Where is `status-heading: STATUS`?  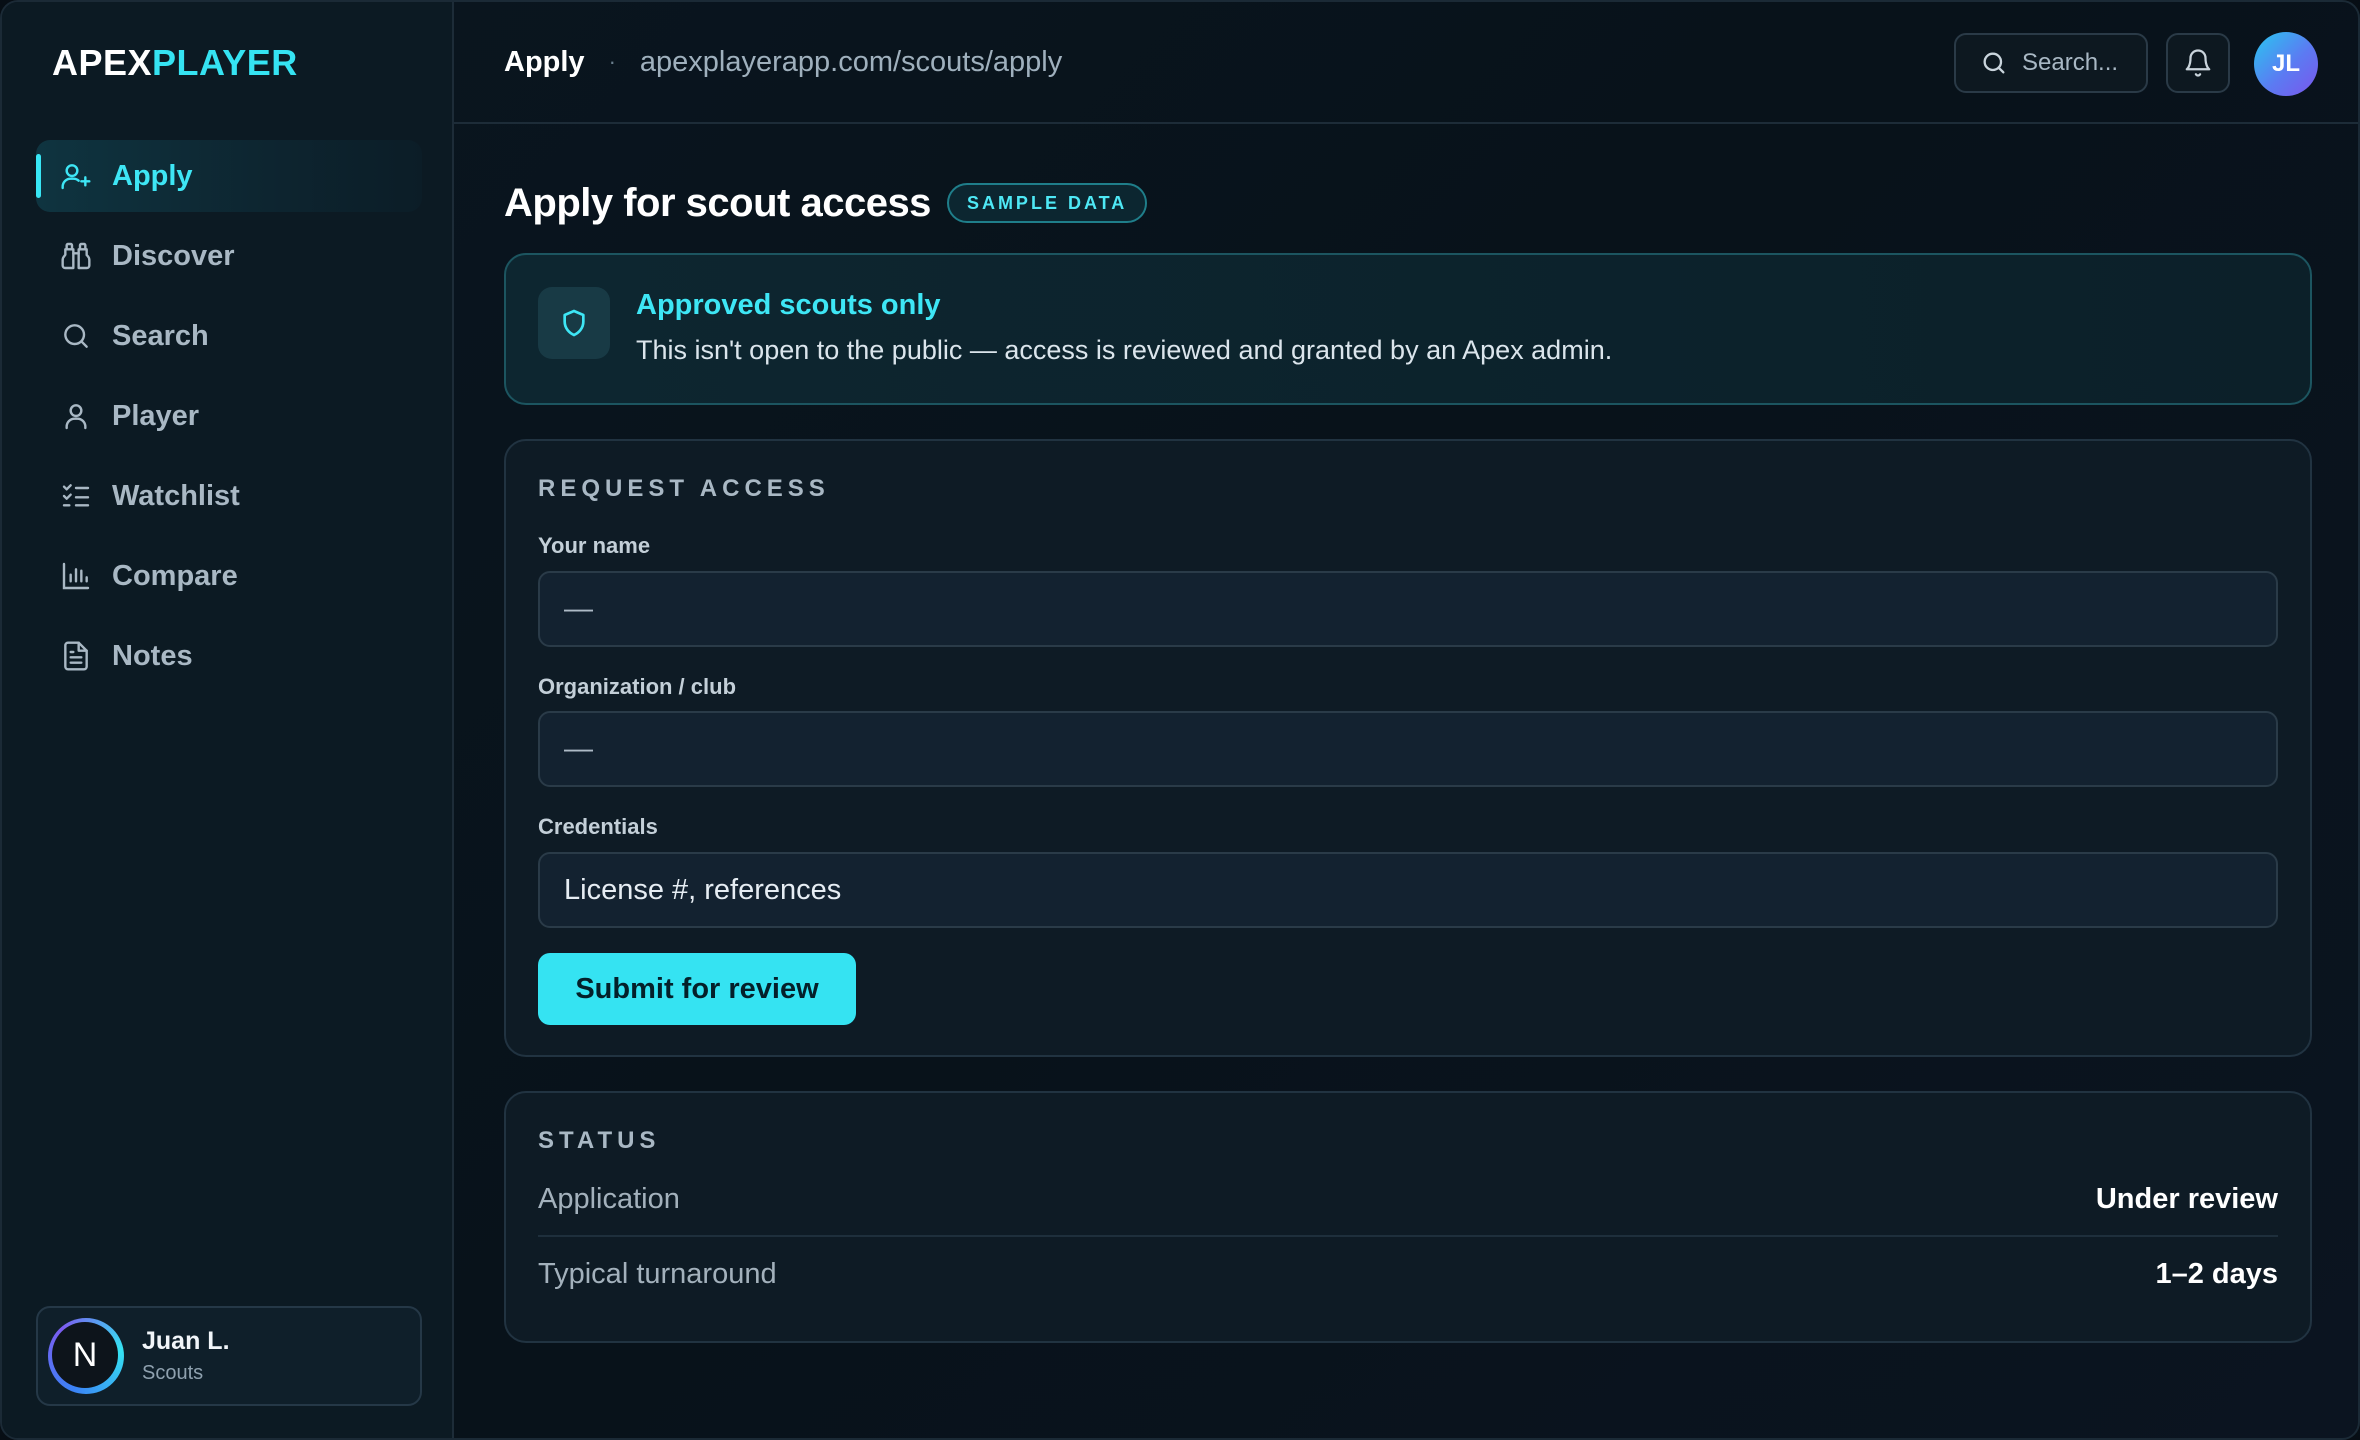
status-heading: STATUS is located at coordinates (599, 1140).